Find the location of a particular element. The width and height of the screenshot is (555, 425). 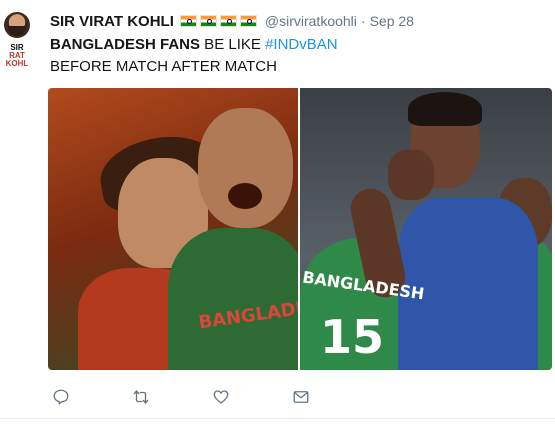

flag-emoji-group is located at coordinates (219, 21).